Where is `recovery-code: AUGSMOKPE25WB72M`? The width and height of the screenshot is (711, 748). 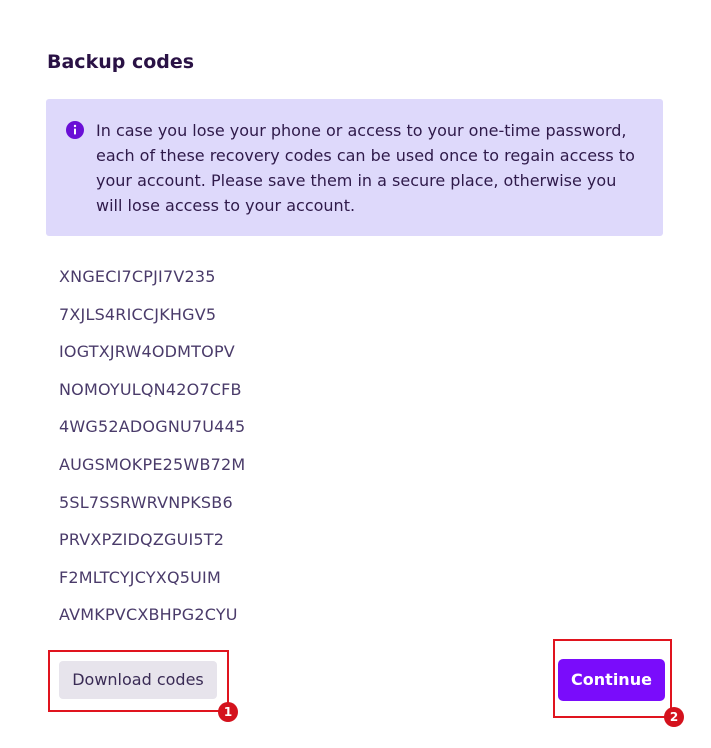
recovery-code: AUGSMOKPE25WB72M is located at coordinates (152, 464).